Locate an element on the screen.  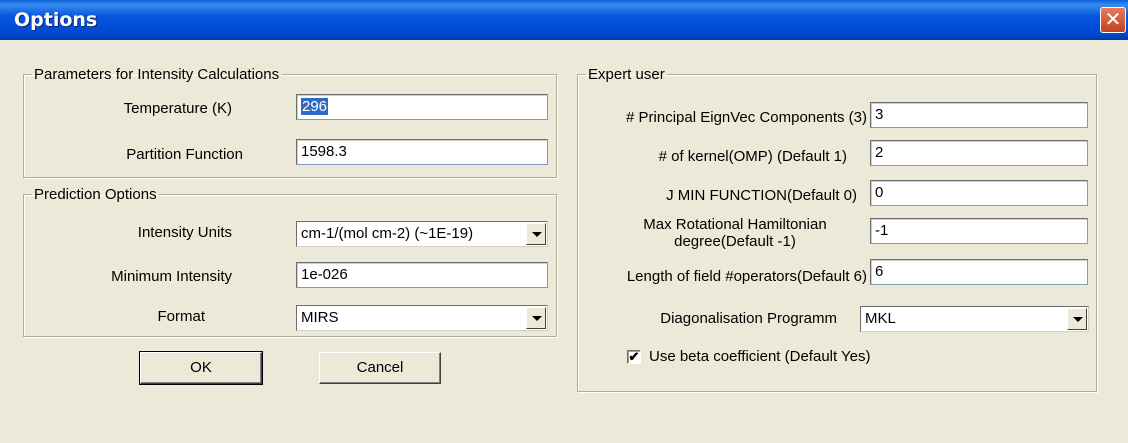
cancel-button: Cancel is located at coordinates (380, 368).